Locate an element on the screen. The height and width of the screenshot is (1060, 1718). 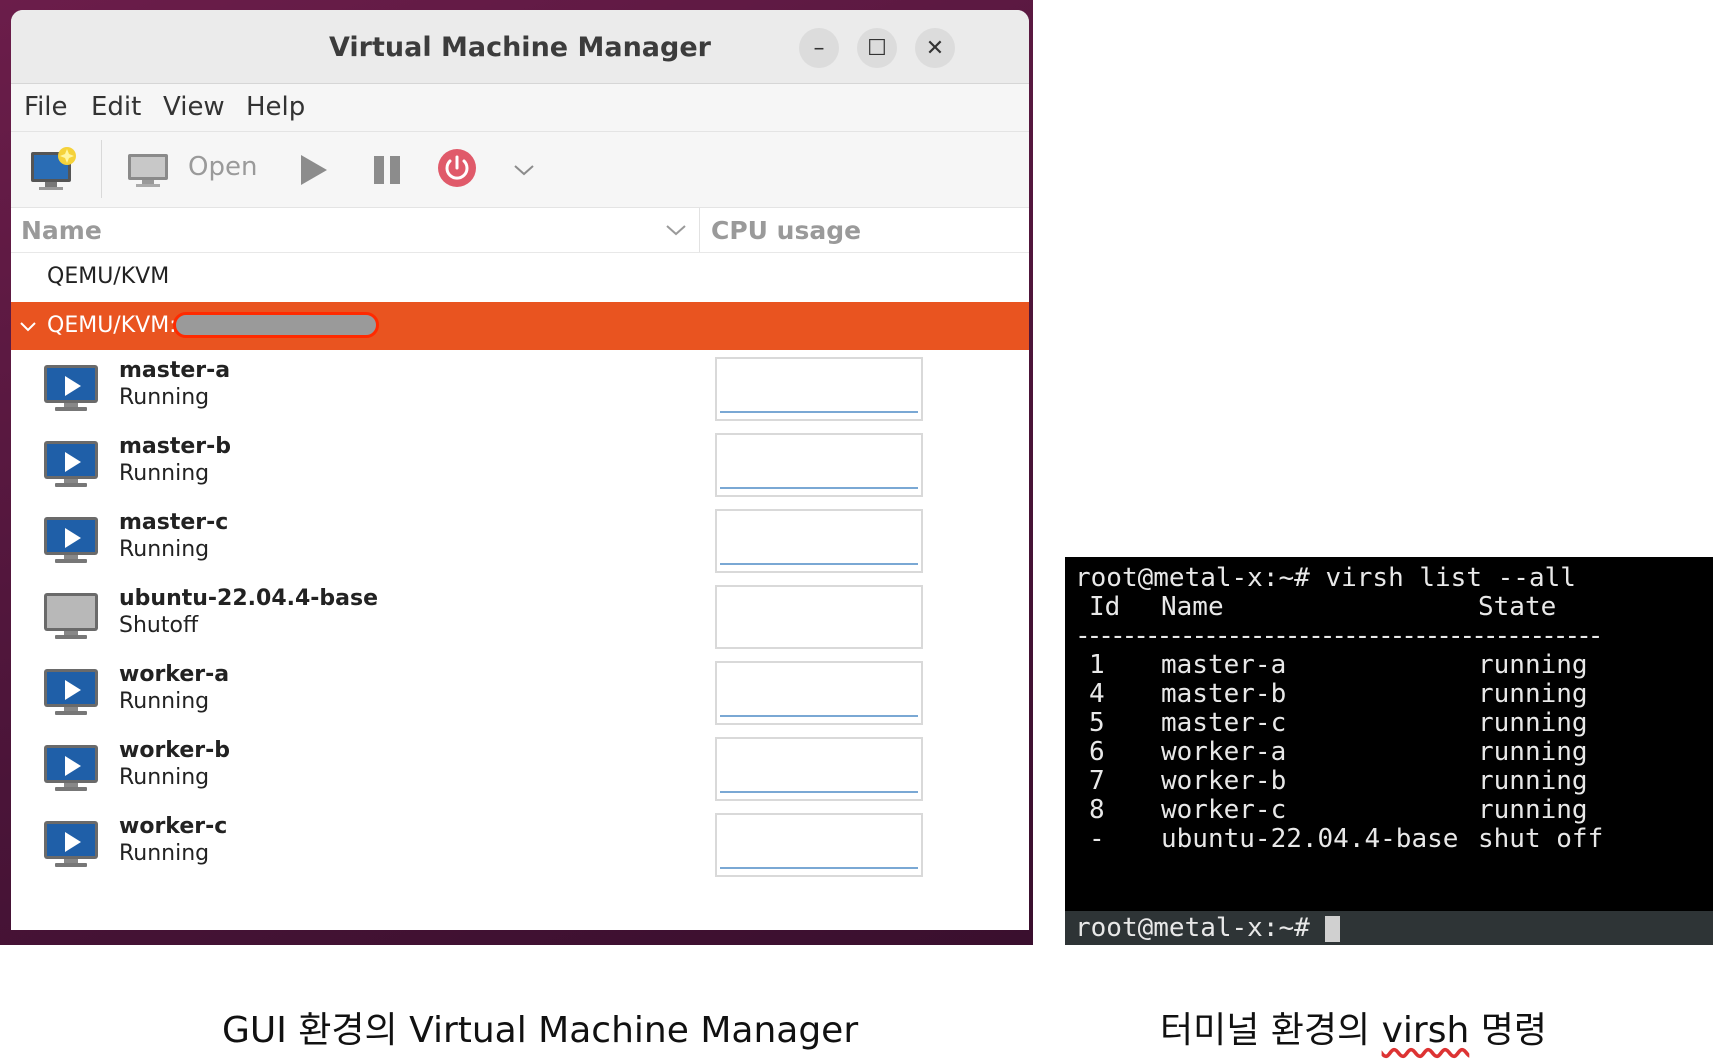
pause-icon is located at coordinates (387, 170).